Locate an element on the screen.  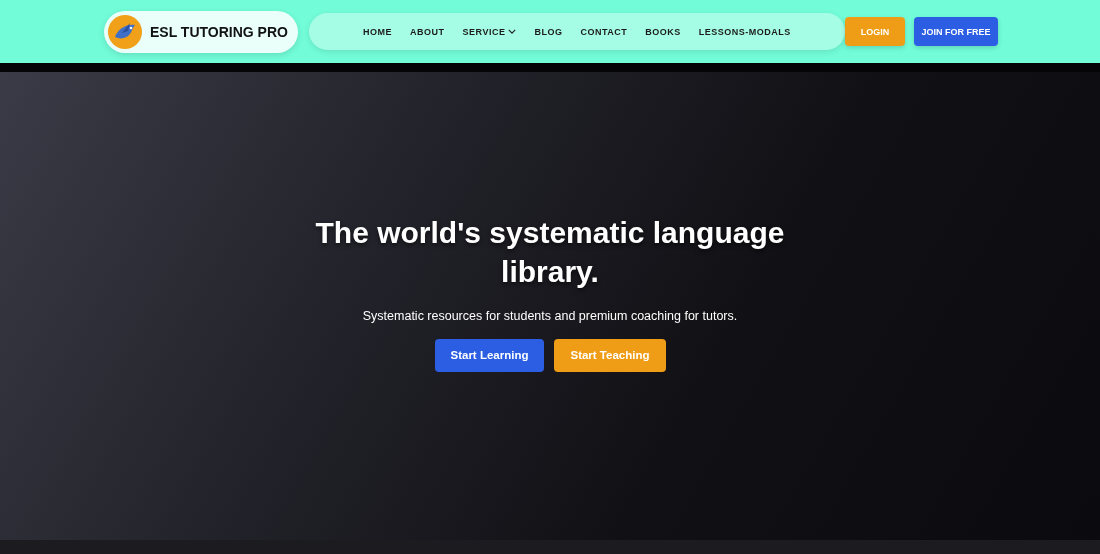
hero-subtitle: Systematic resources for students and premium coaching for tutors. is located at coordinates (550, 315).